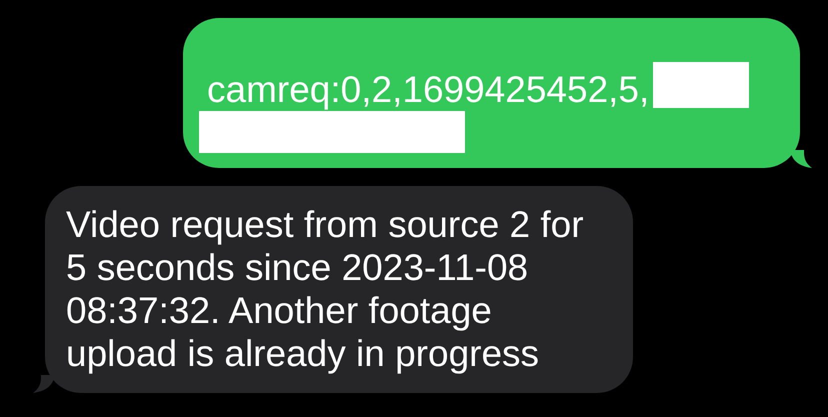 This screenshot has width=828, height=417. Describe the element at coordinates (428, 89) in the screenshot. I see `message-text: camreq:0,2,1699425452,5,` at that location.